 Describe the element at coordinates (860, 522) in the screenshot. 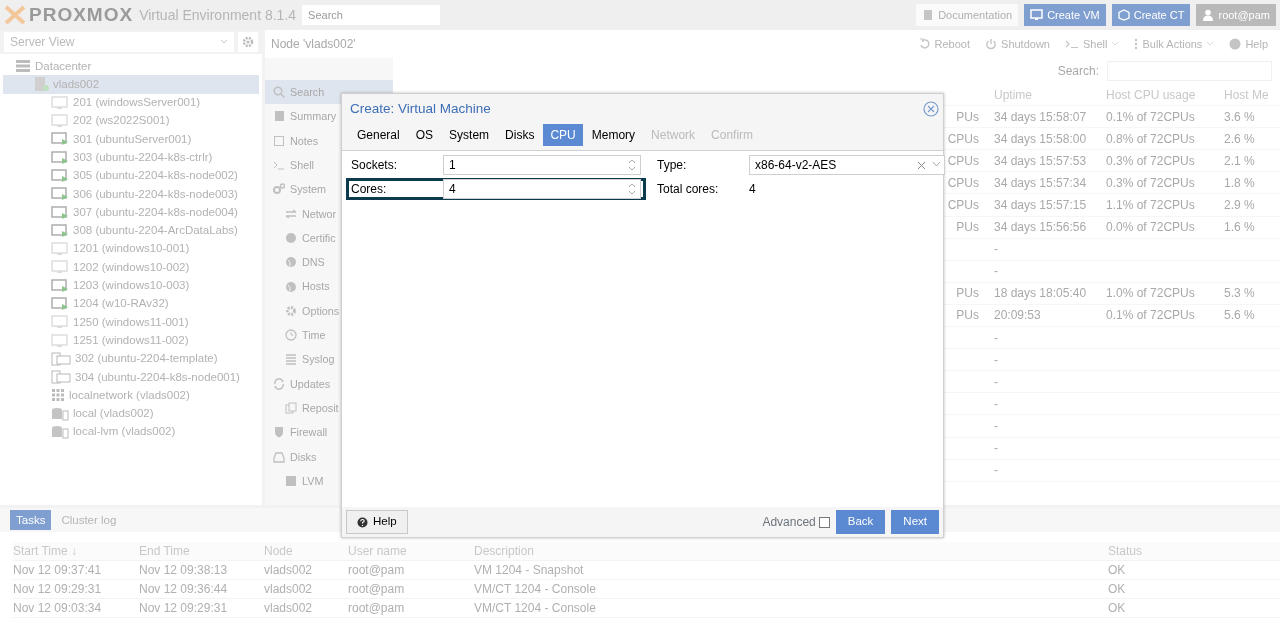

I see `back-button: Back` at that location.